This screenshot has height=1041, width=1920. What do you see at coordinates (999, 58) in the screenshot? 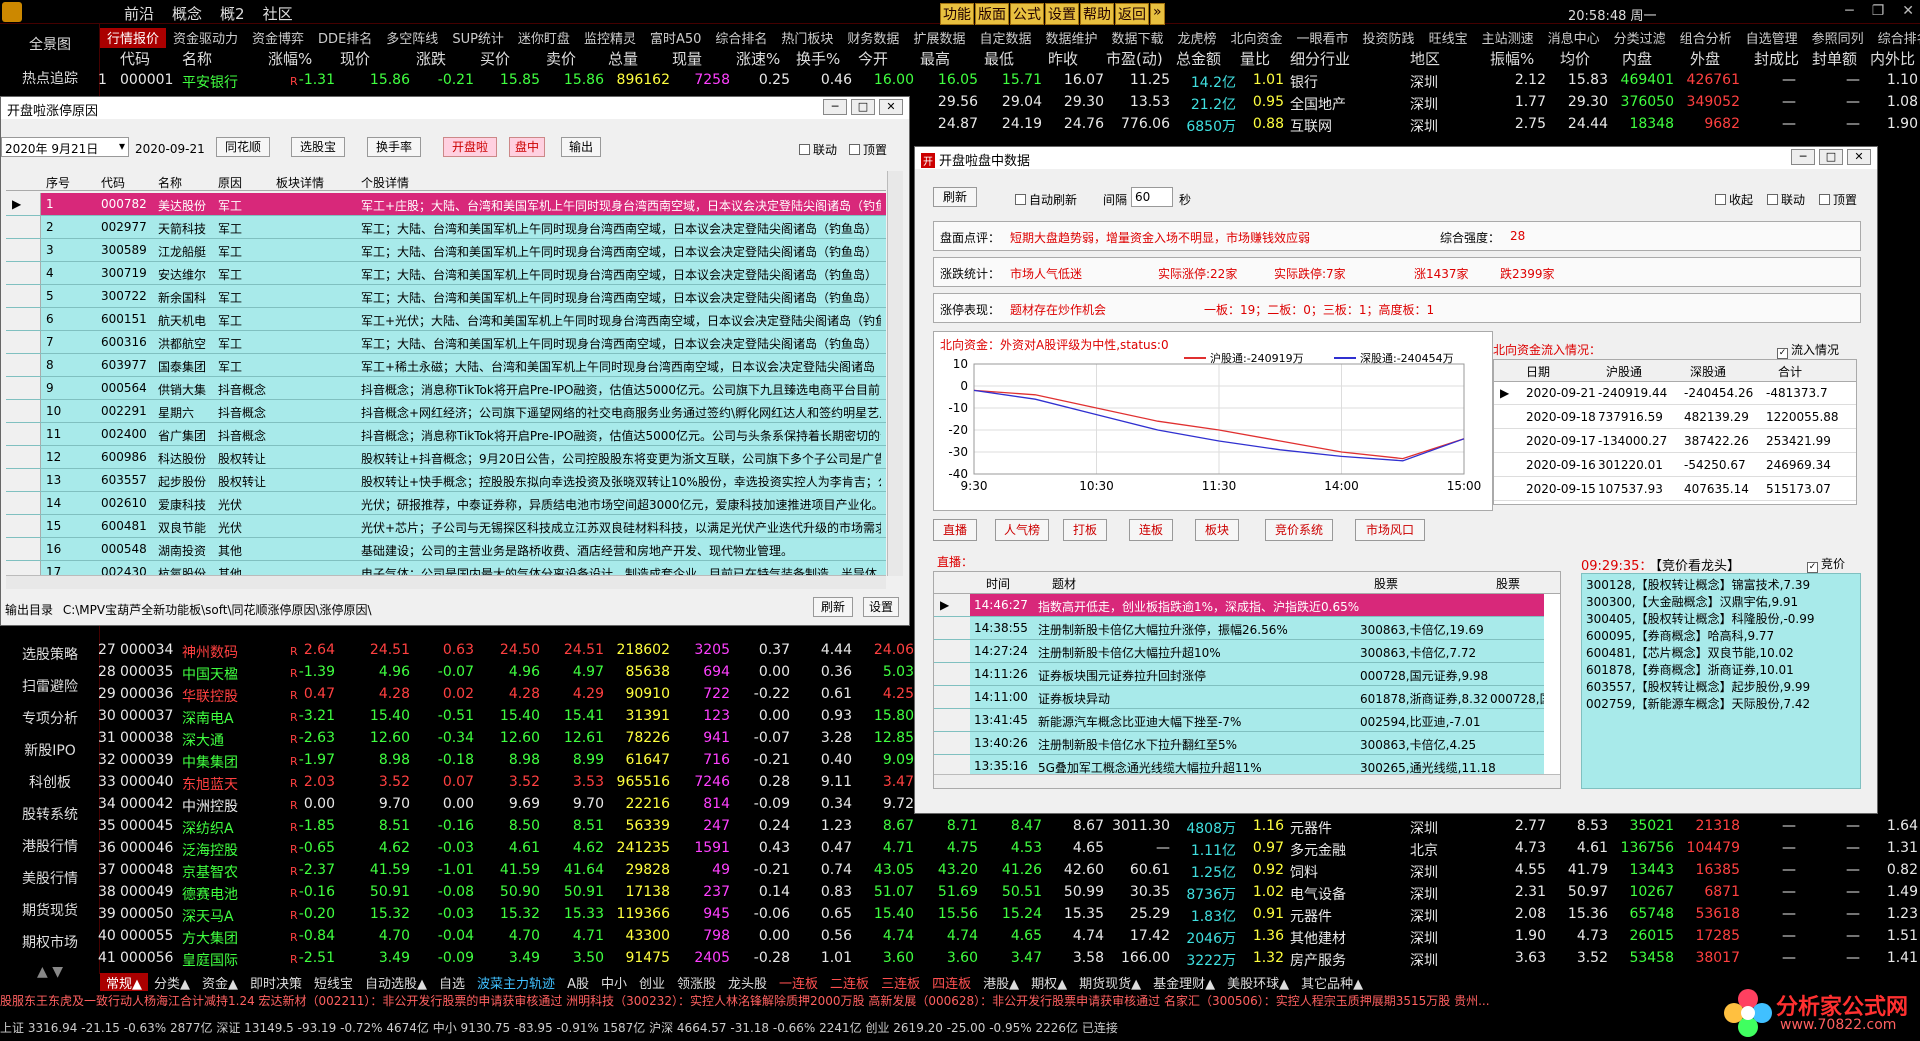
I see `column-header: 最低` at bounding box center [999, 58].